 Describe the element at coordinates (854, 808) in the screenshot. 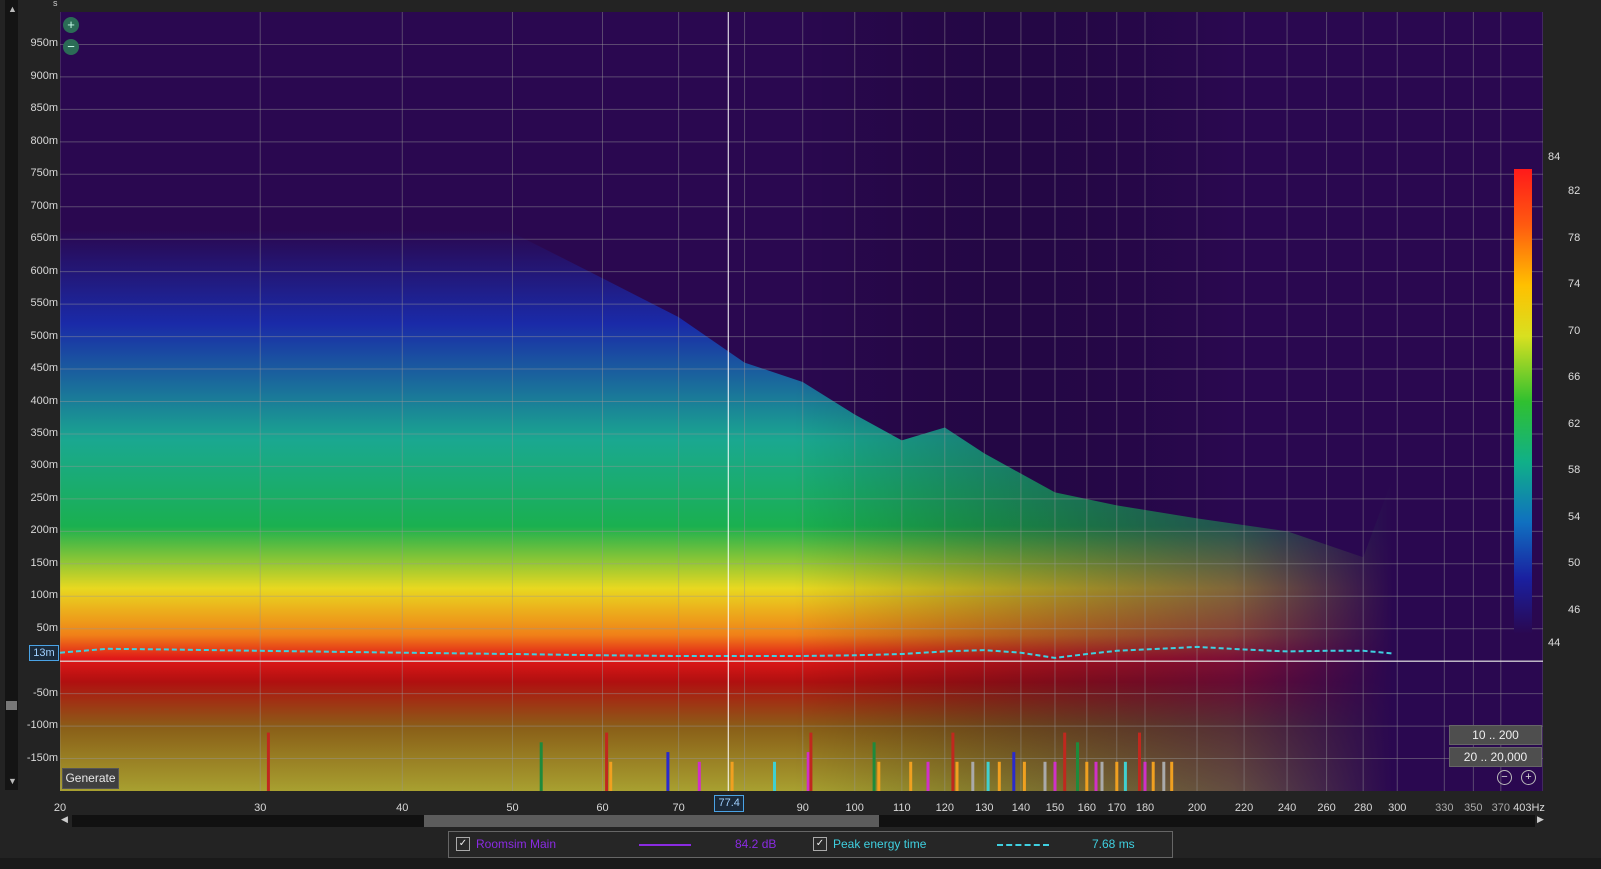

I see `x-tick-label: 100` at that location.